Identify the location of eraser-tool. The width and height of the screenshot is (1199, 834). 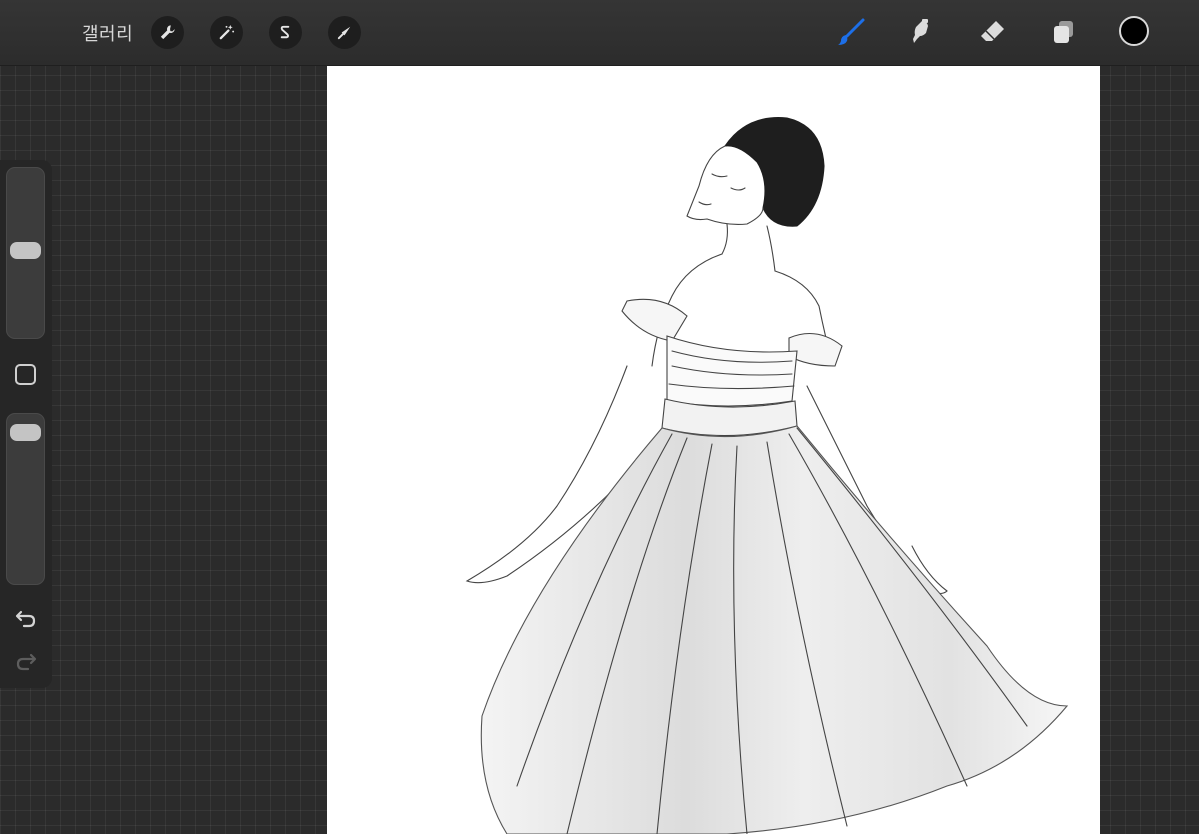
(992, 32).